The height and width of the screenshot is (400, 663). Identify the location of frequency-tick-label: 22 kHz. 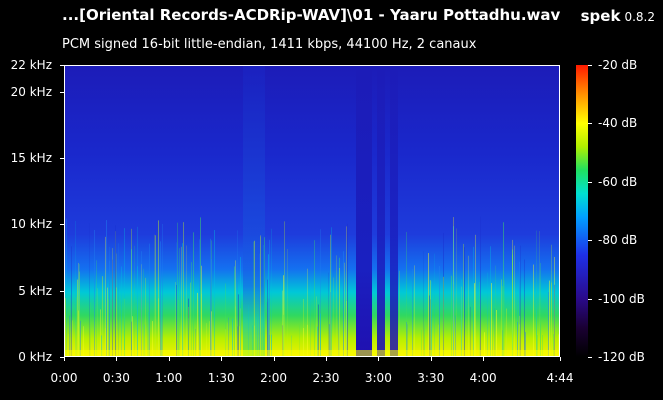
(31, 65).